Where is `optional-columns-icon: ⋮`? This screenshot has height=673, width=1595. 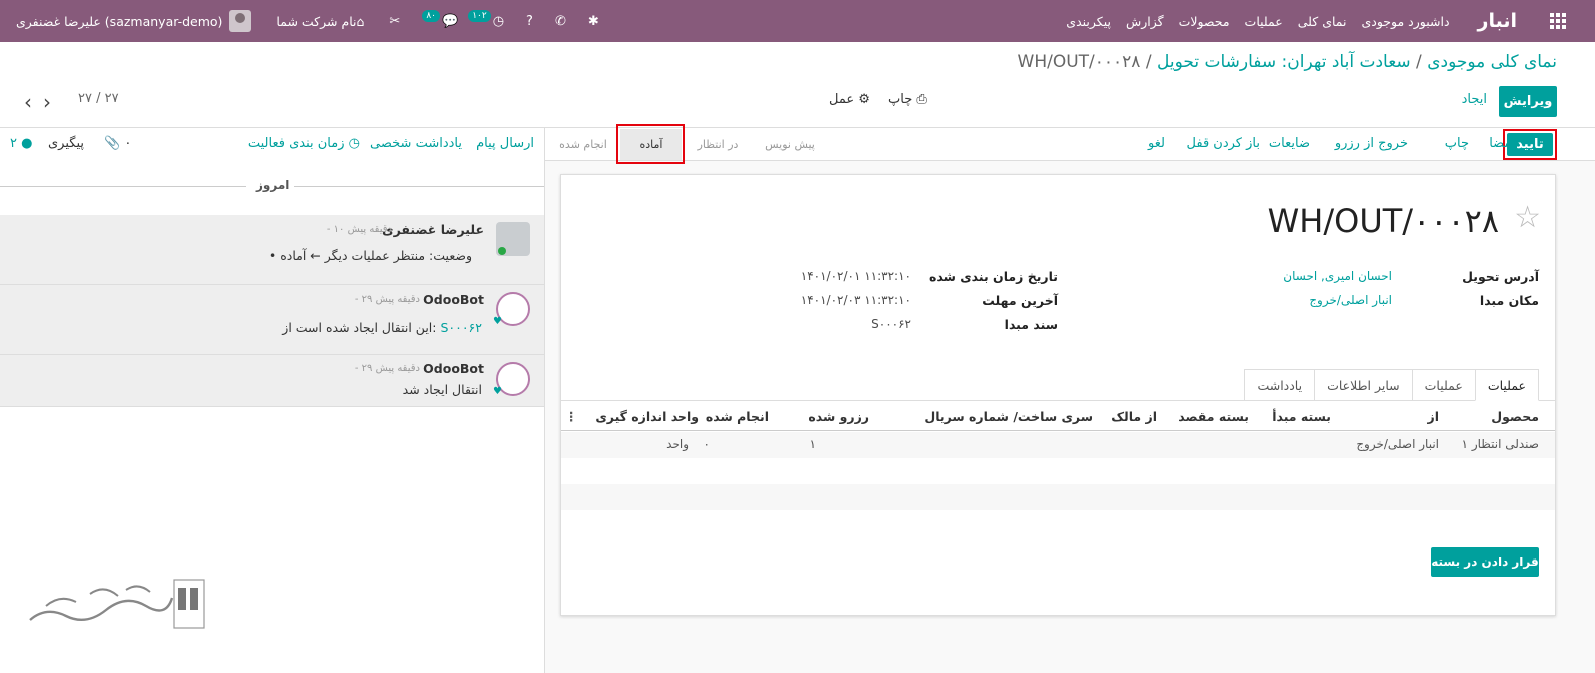
optional-columns-icon: ⋮ is located at coordinates (571, 416).